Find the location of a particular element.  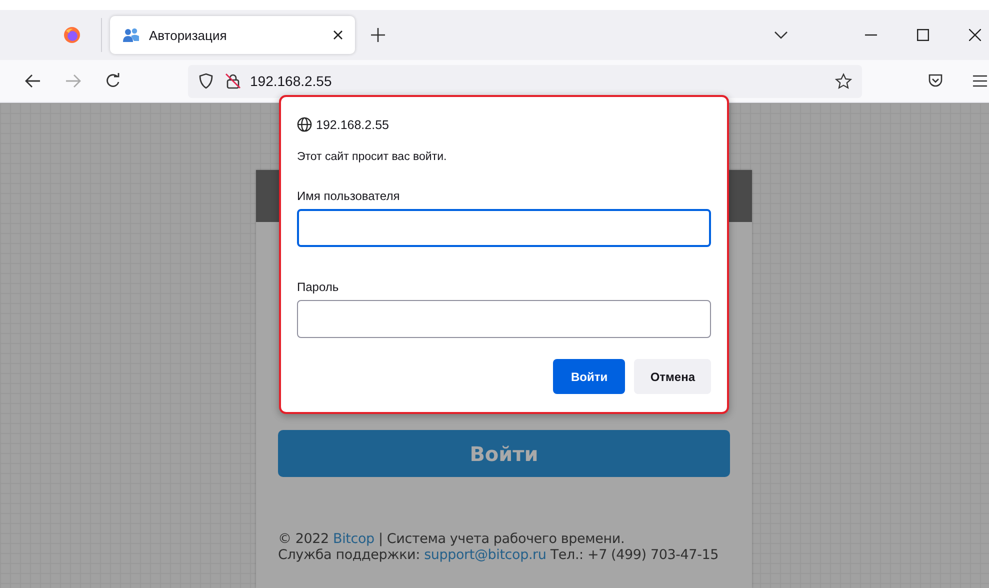

globe-icon is located at coordinates (304, 124).